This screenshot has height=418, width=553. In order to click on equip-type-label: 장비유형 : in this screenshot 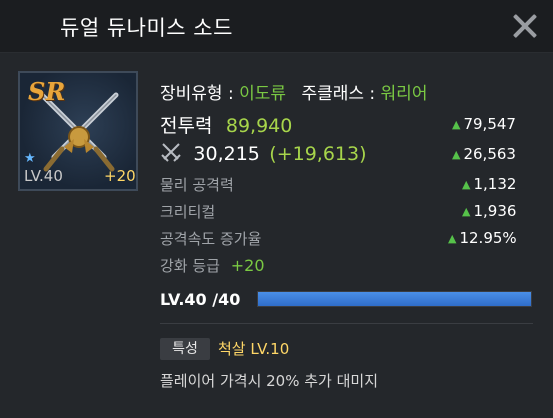, I will do `click(197, 94)`.